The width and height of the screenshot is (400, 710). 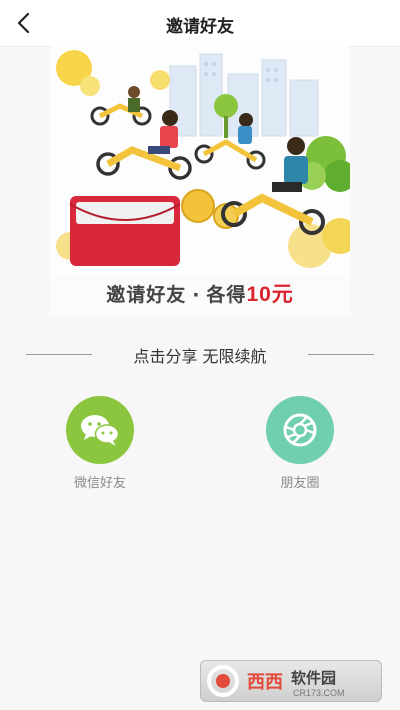 I want to click on share-moments-circle, so click(x=300, y=430).